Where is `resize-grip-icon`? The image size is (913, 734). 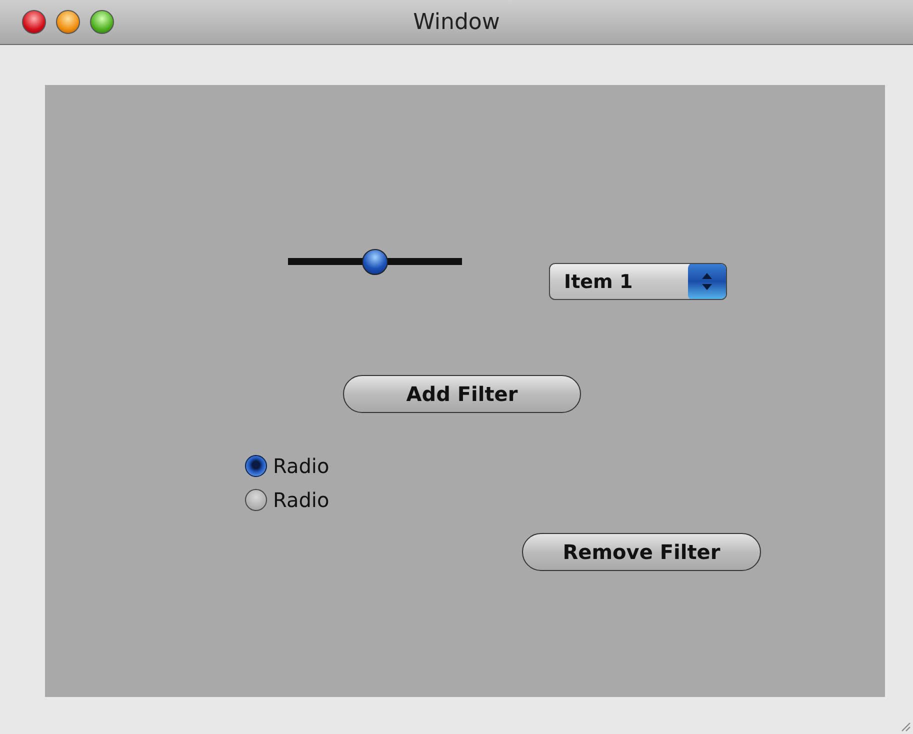
resize-grip-icon is located at coordinates (905, 726).